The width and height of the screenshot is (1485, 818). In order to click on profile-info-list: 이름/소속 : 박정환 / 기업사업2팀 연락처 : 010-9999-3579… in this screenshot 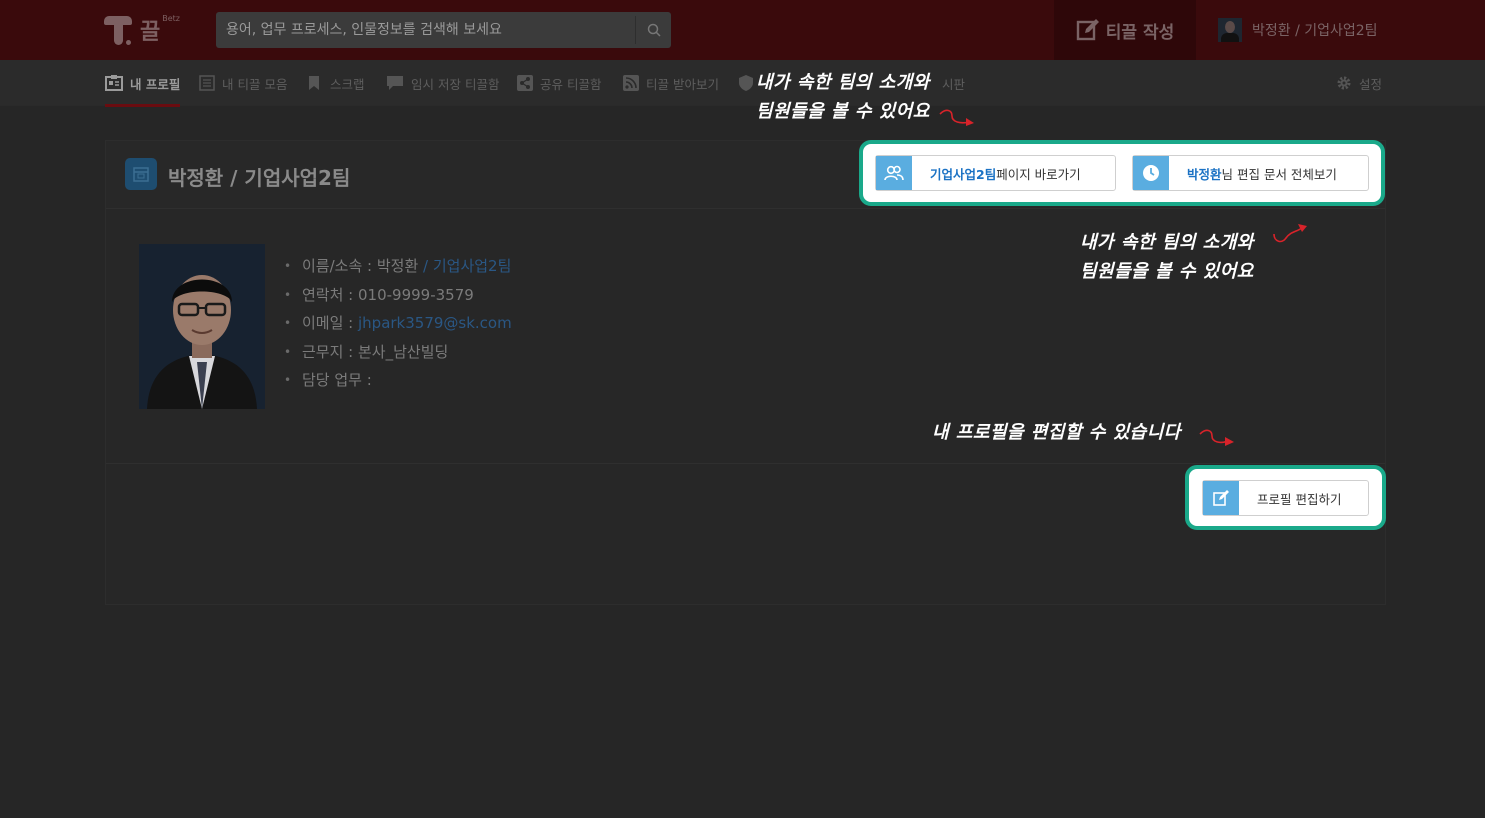, I will do `click(398, 323)`.